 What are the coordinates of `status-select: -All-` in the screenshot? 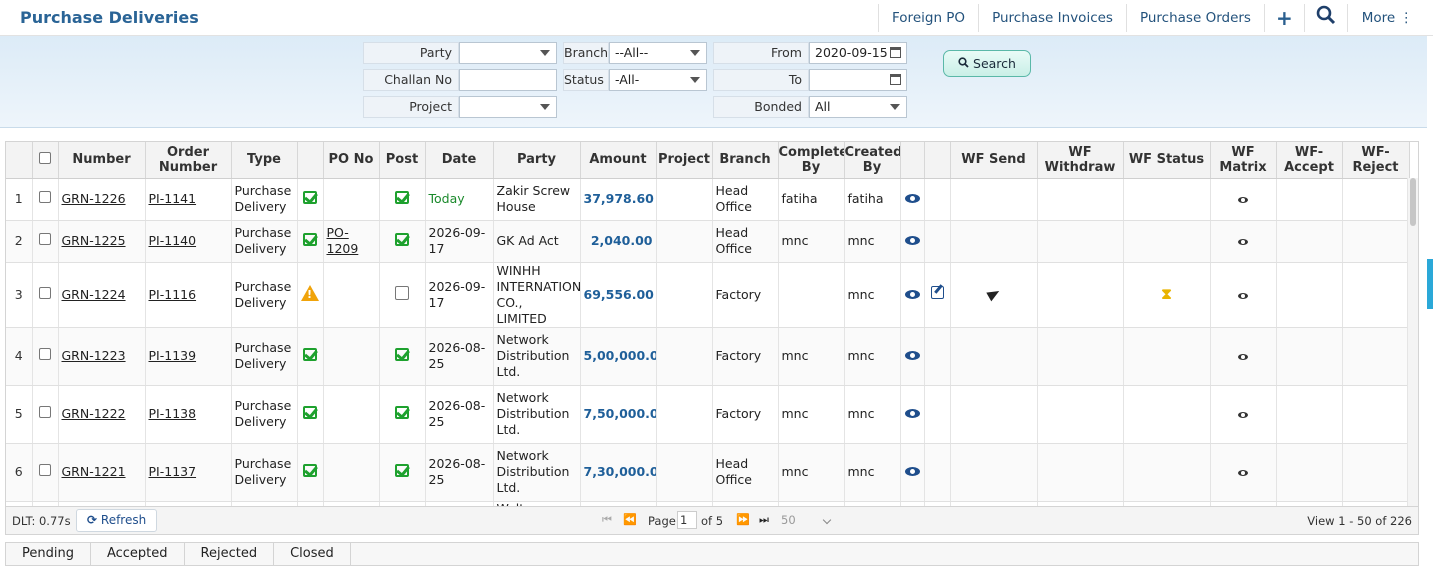 It's located at (658, 80).